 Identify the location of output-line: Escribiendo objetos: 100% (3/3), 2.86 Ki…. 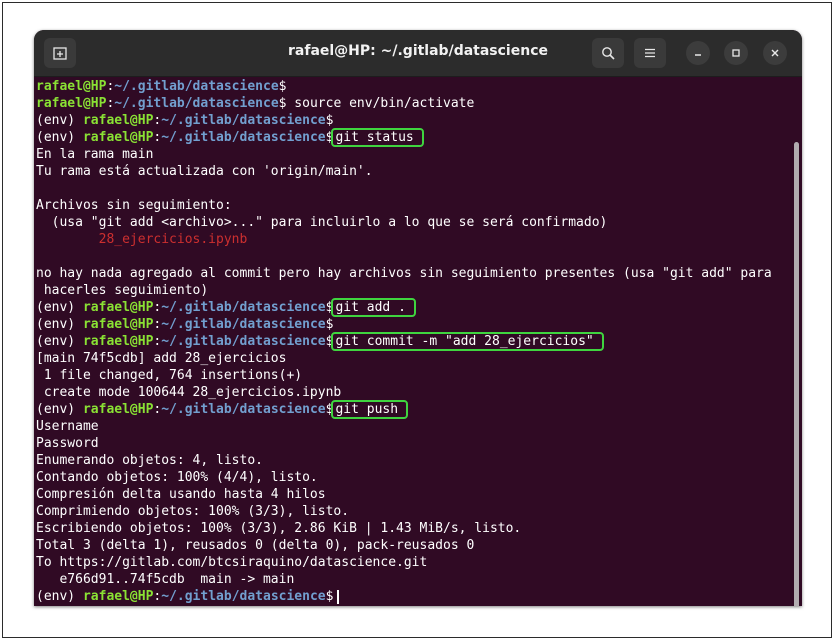
(279, 528).